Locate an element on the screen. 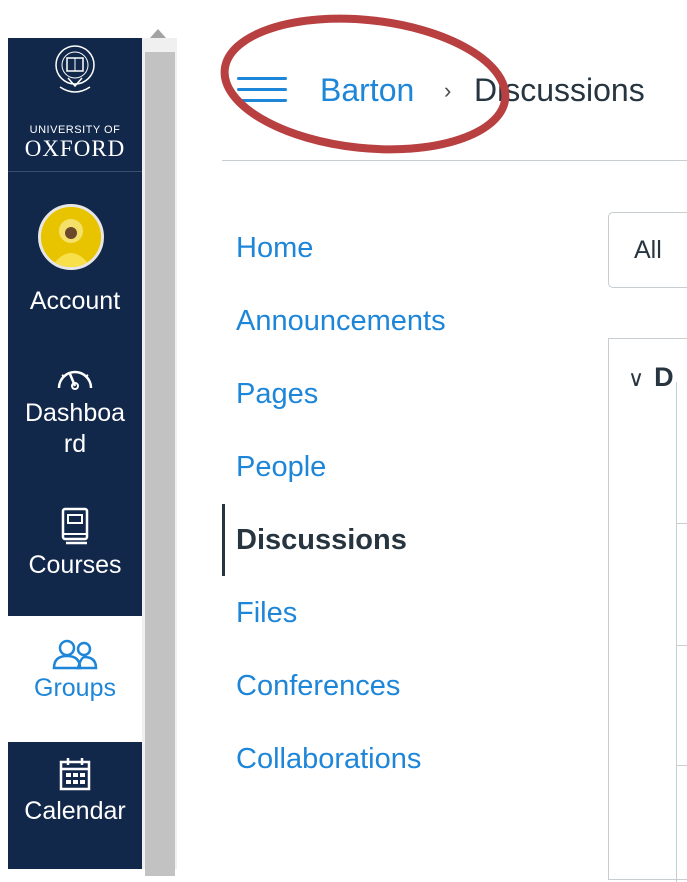 The width and height of the screenshot is (687, 882). book-icon is located at coordinates (75, 526).